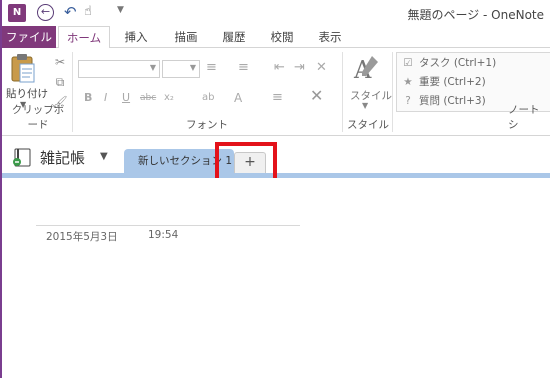 The image size is (550, 378). What do you see at coordinates (408, 63) in the screenshot?
I see `checkbox-icon: ☑` at bounding box center [408, 63].